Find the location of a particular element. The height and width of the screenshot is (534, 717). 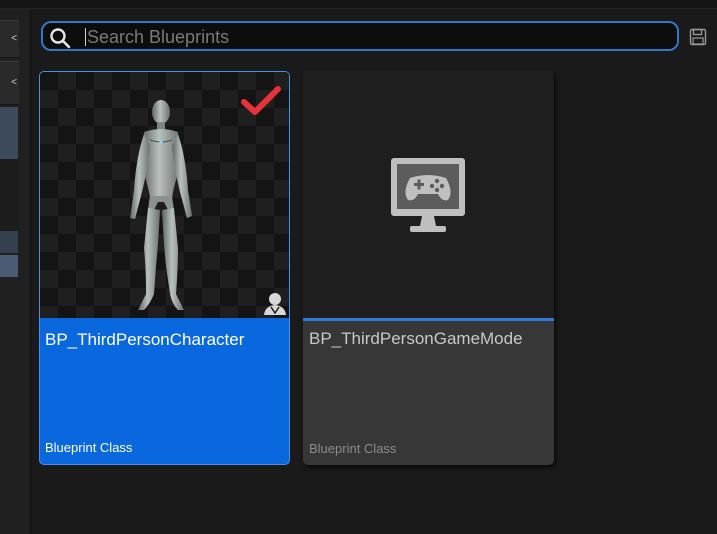

asset-name: BP_ThirdPersonGameMode is located at coordinates (416, 338).